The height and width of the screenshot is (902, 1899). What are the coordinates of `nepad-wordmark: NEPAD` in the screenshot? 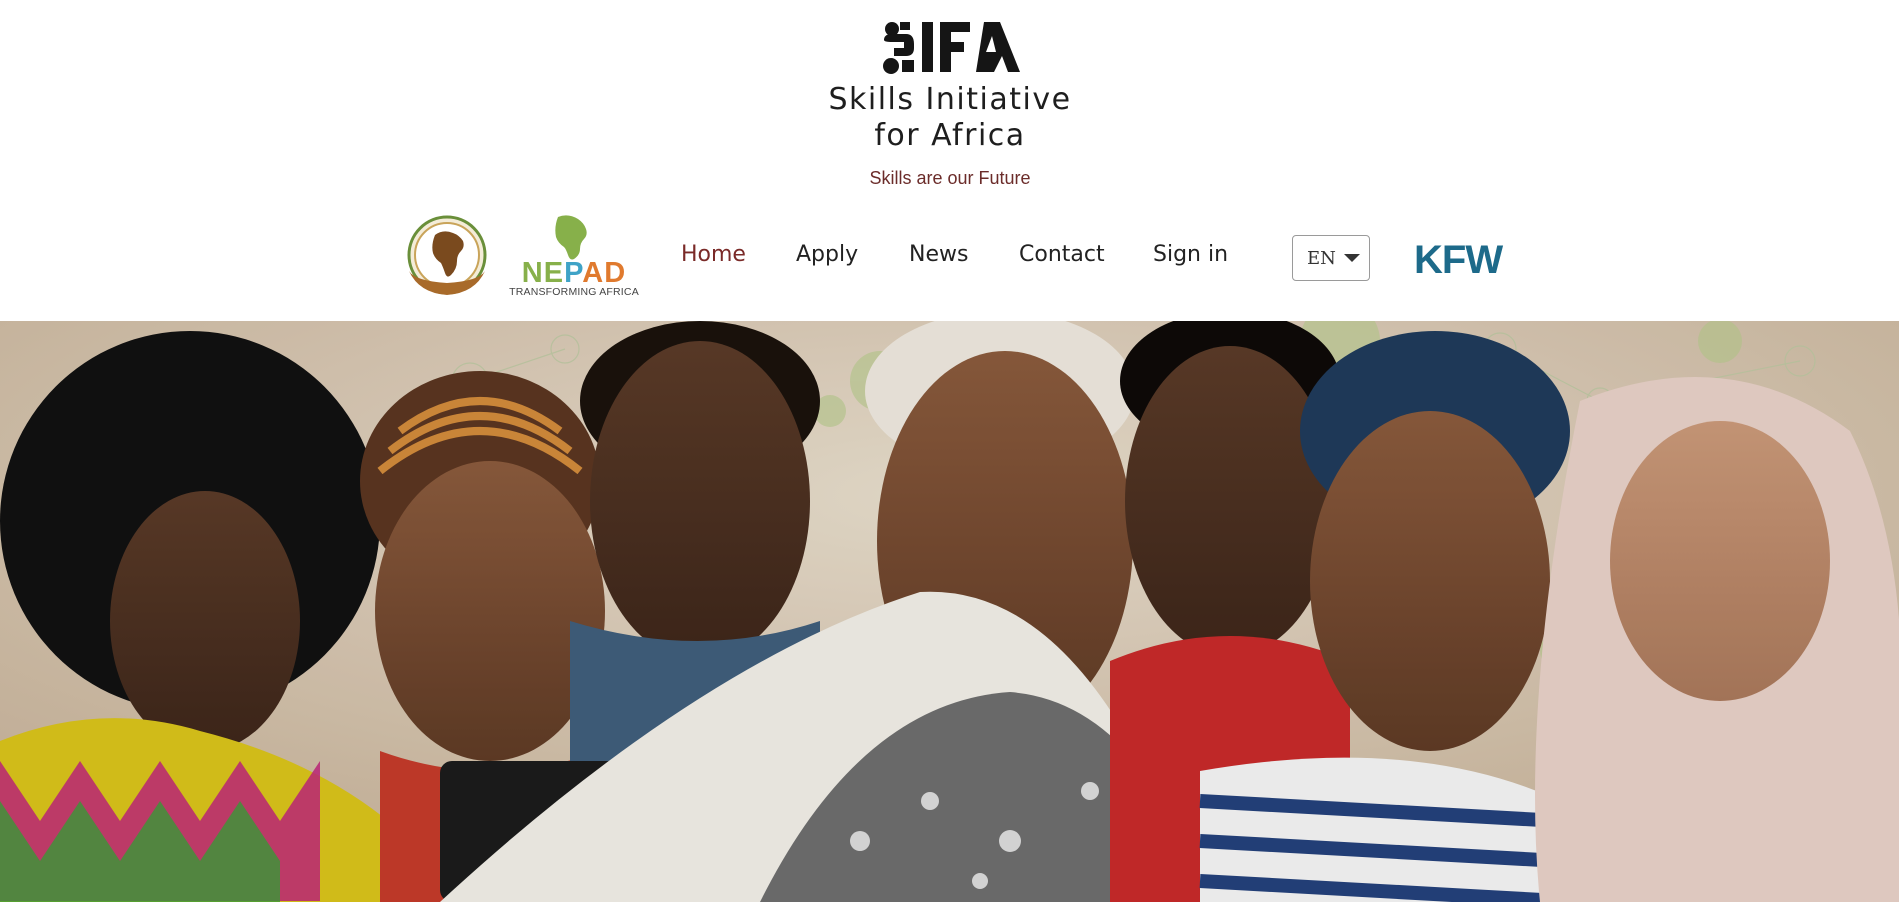 It's located at (574, 273).